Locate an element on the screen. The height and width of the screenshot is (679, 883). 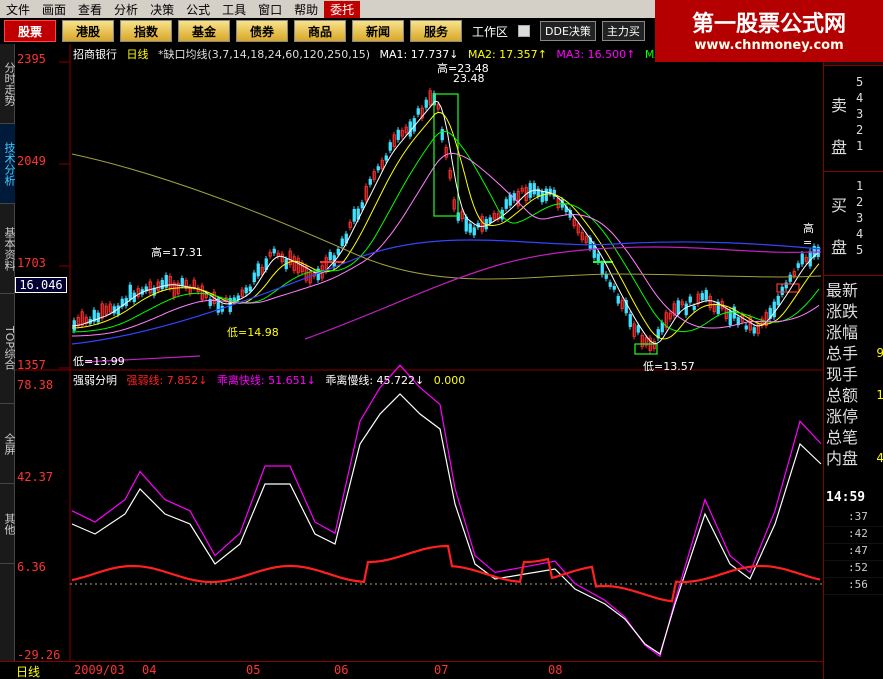
banner-url: www.chnmoney.com is located at coordinates (769, 45).